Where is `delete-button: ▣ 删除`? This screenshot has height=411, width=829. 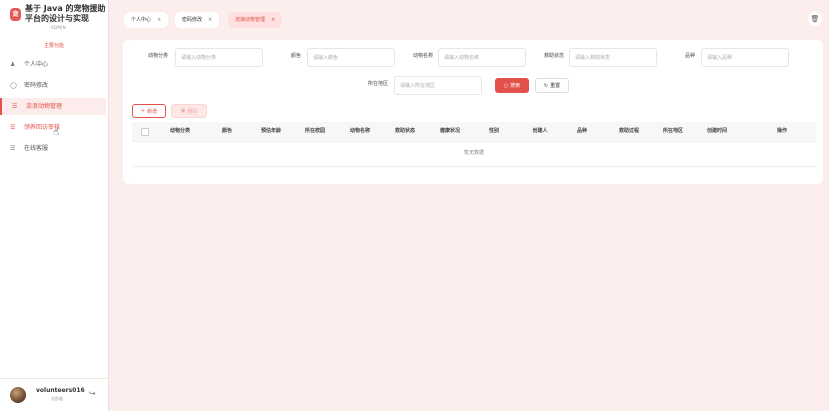 delete-button: ▣ 删除 is located at coordinates (189, 111).